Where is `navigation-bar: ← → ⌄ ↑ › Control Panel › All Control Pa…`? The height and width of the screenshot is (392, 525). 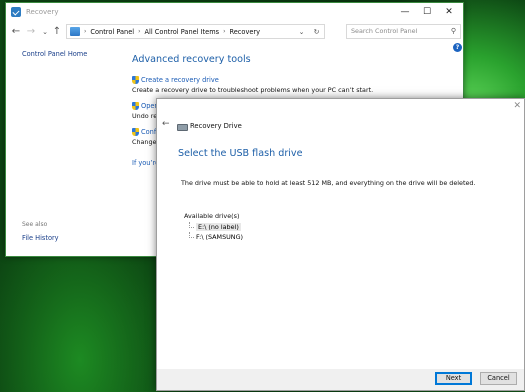 navigation-bar: ← → ⌄ ↑ › Control Panel › All Control Pa… is located at coordinates (234, 32).